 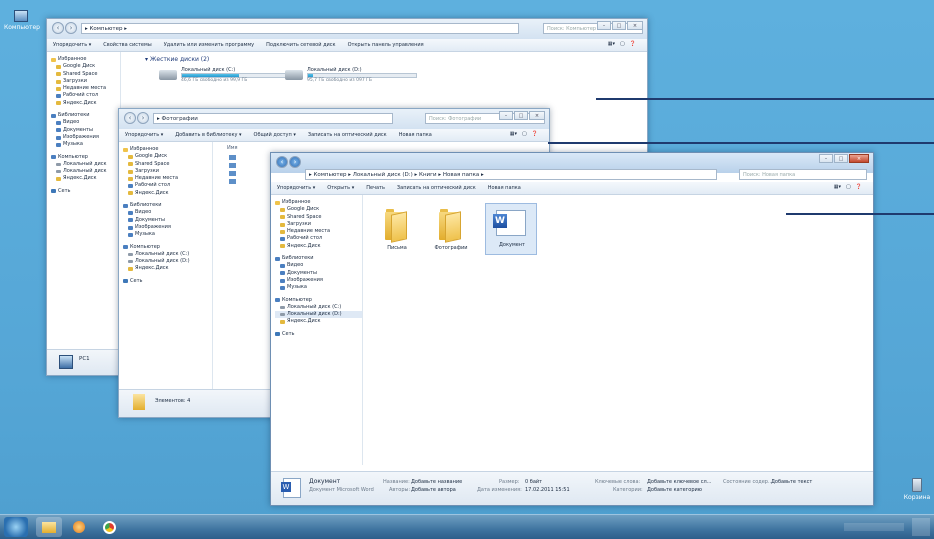 I want to click on folder-photos, so click(x=451, y=226).